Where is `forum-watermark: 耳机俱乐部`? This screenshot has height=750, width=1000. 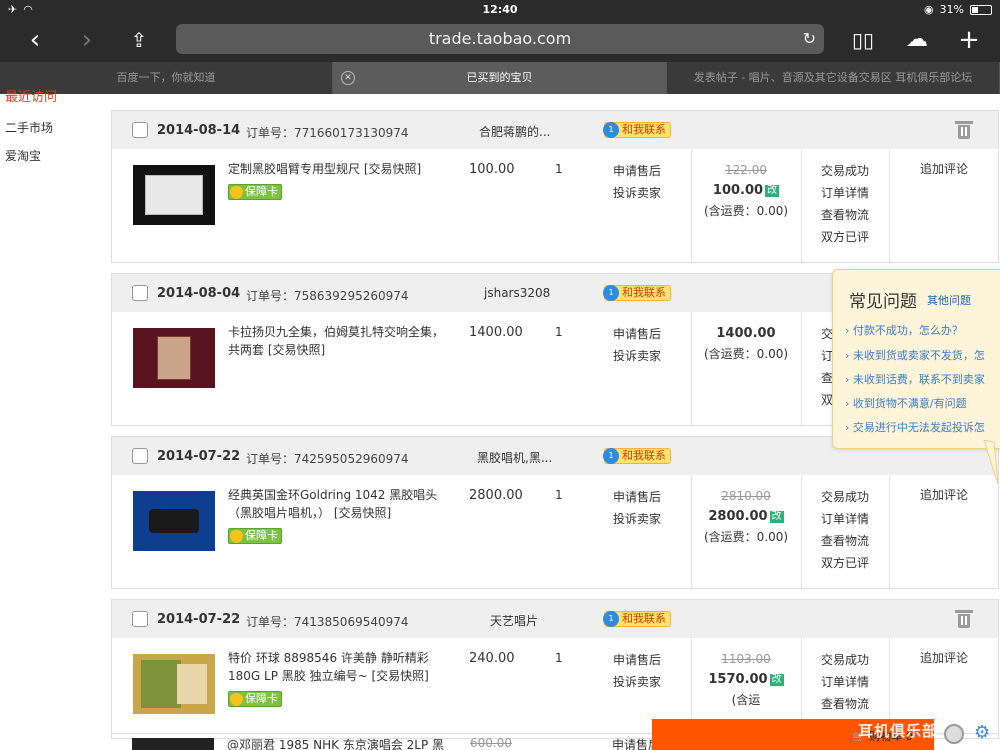 forum-watermark: 耳机俱乐部 is located at coordinates (898, 731).